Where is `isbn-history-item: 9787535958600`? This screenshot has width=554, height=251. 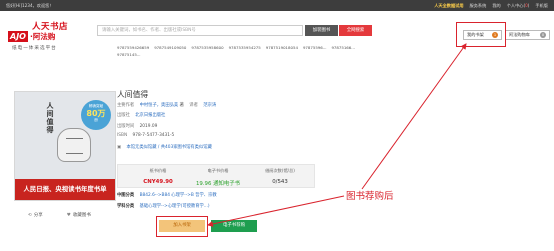
isbn-history-item: 9787535958600 is located at coordinates (207, 48).